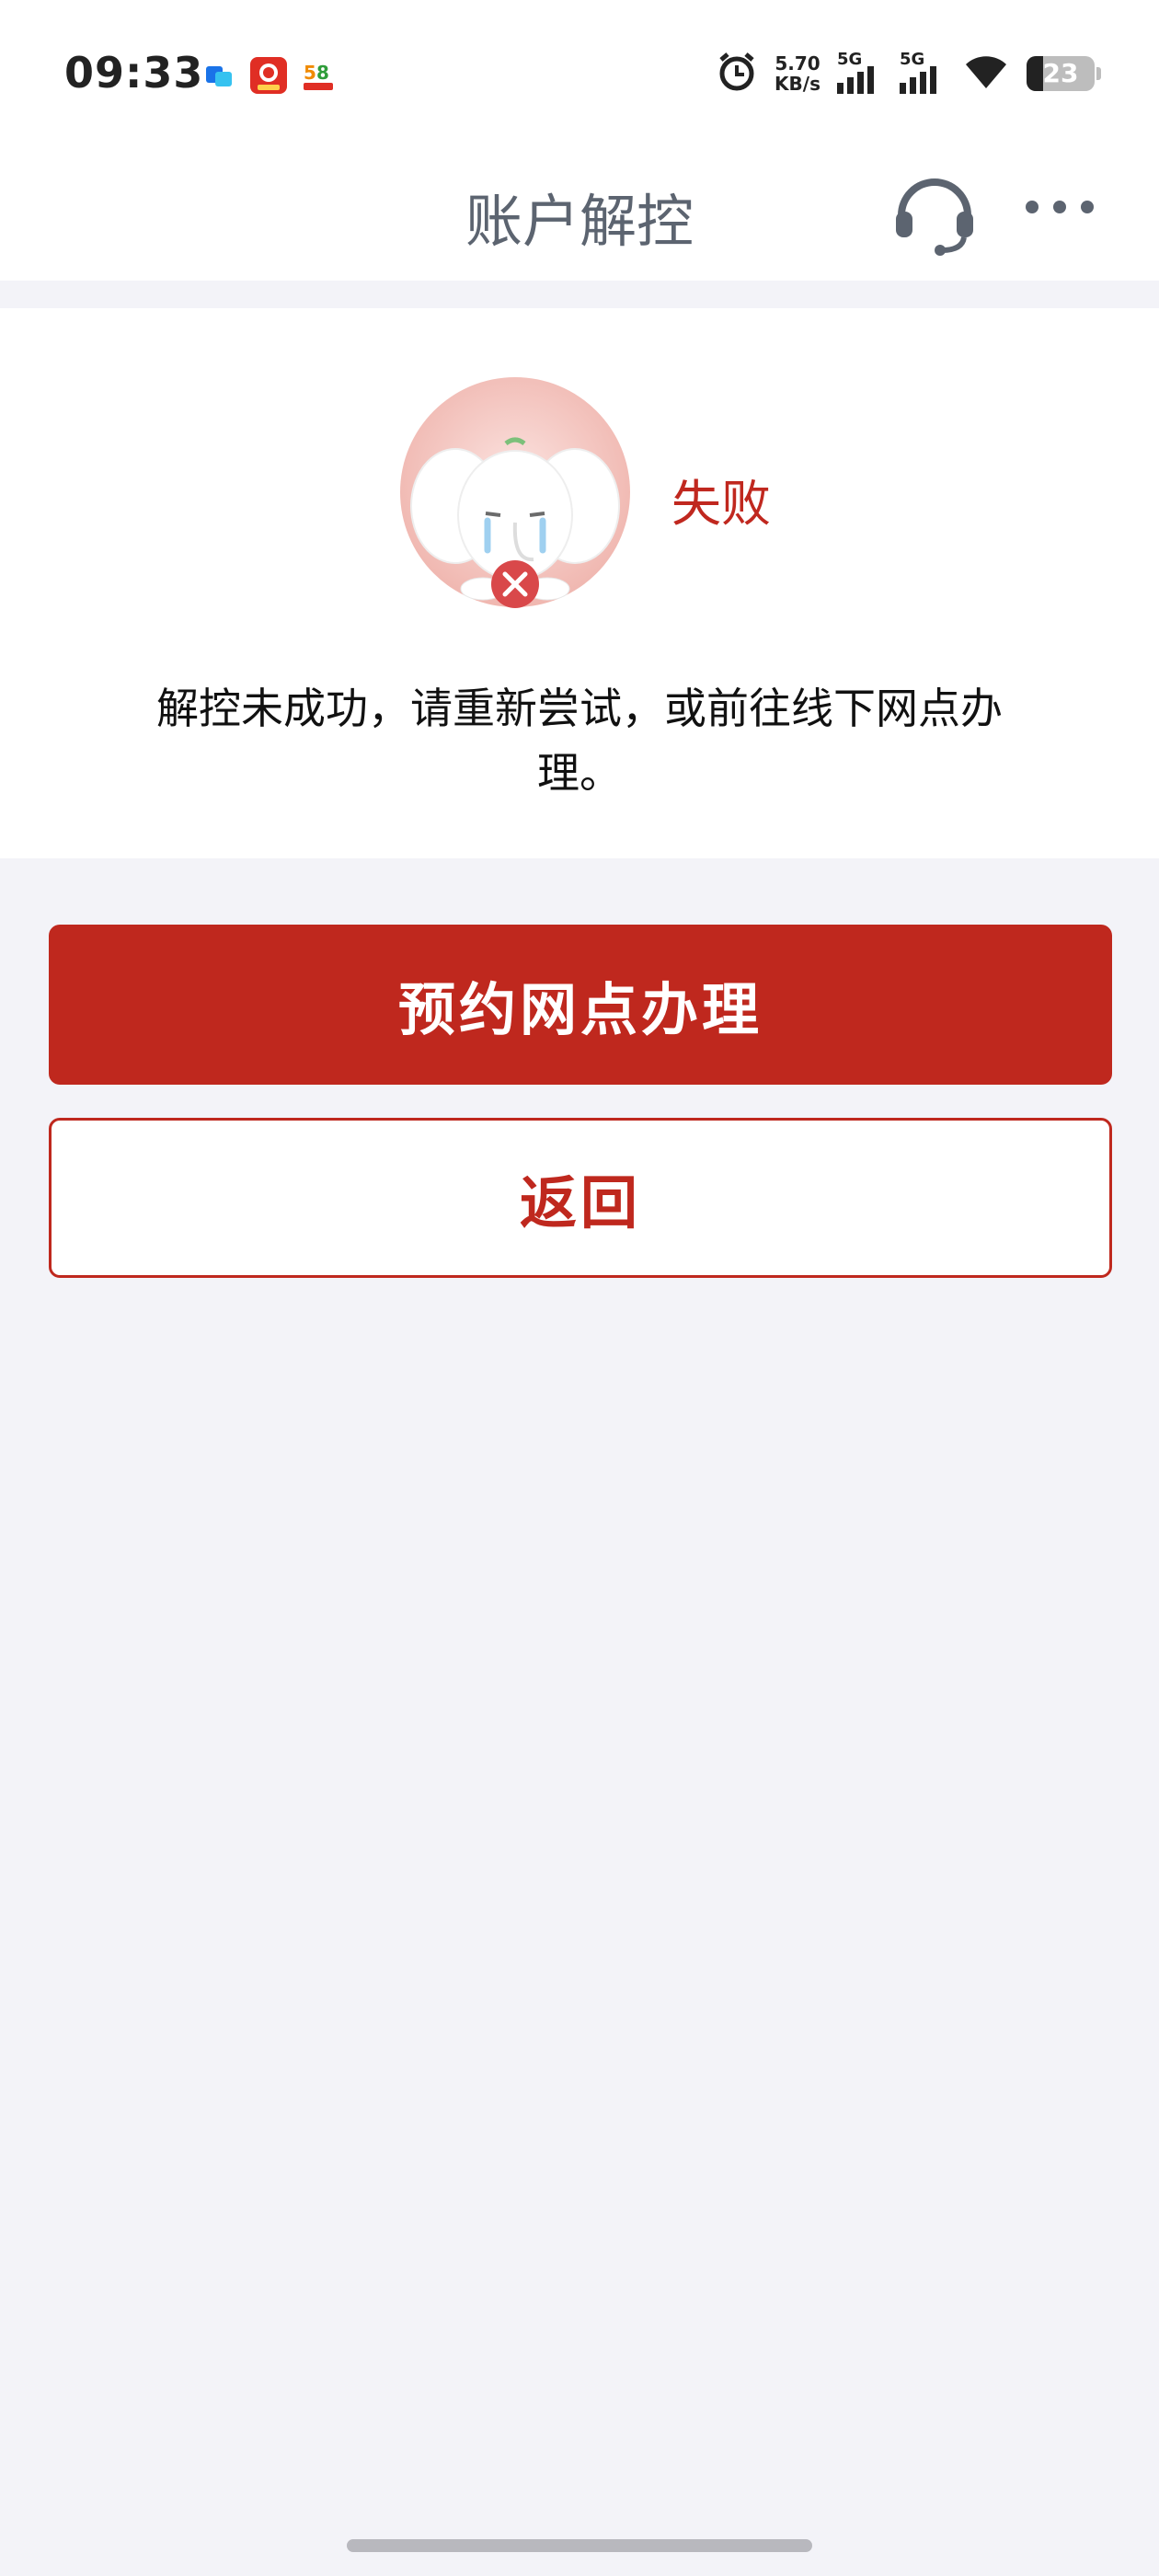 This screenshot has height=2576, width=1159. I want to click on signal-1-label: 5G, so click(850, 59).